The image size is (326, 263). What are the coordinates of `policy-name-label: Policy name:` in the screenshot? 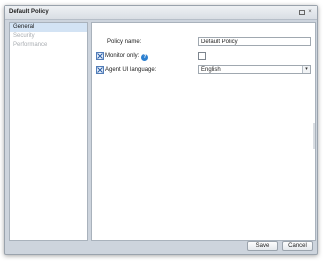 It's located at (124, 42).